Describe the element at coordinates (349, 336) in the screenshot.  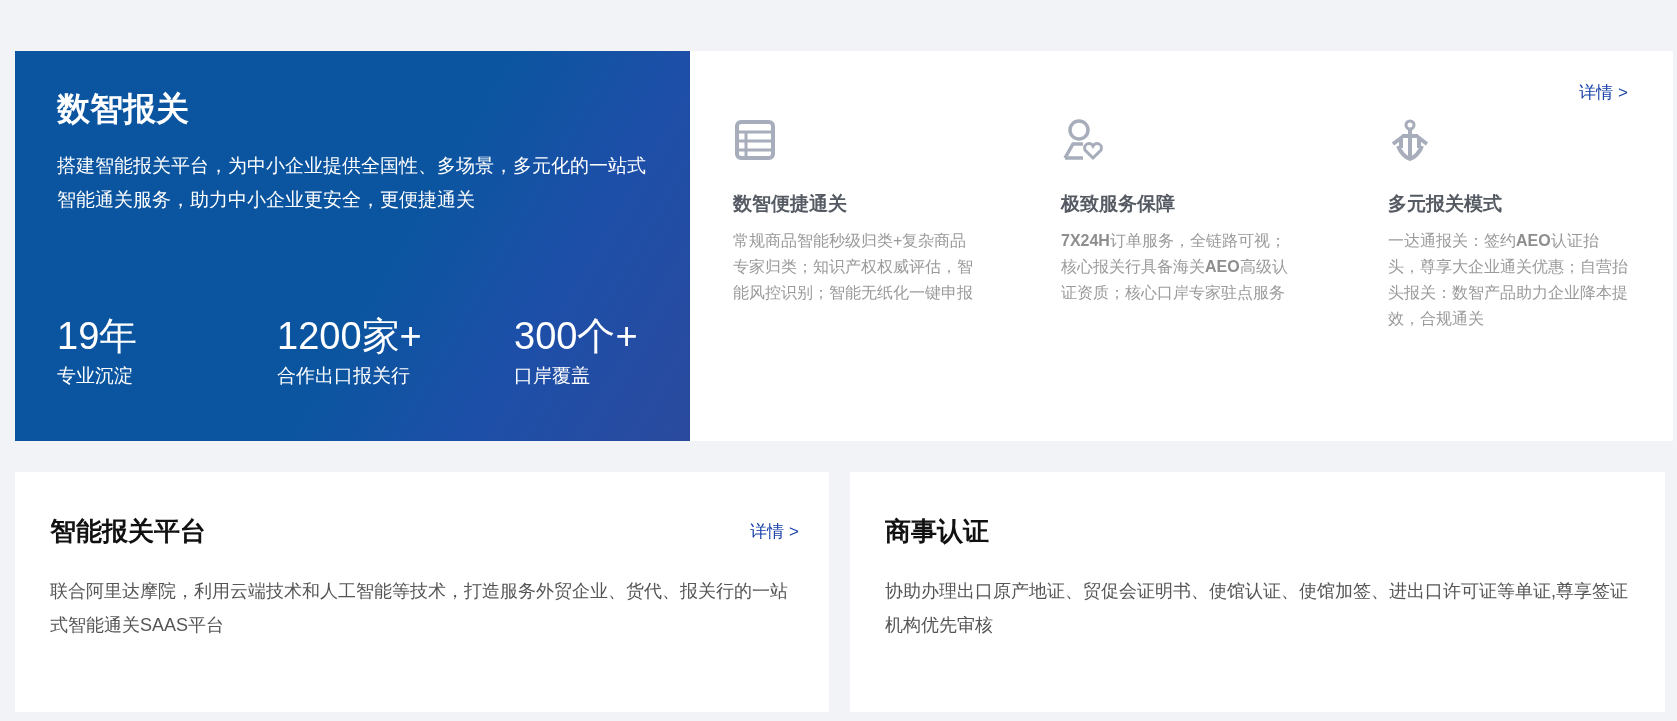
I see `stat-value: 1200家+` at that location.